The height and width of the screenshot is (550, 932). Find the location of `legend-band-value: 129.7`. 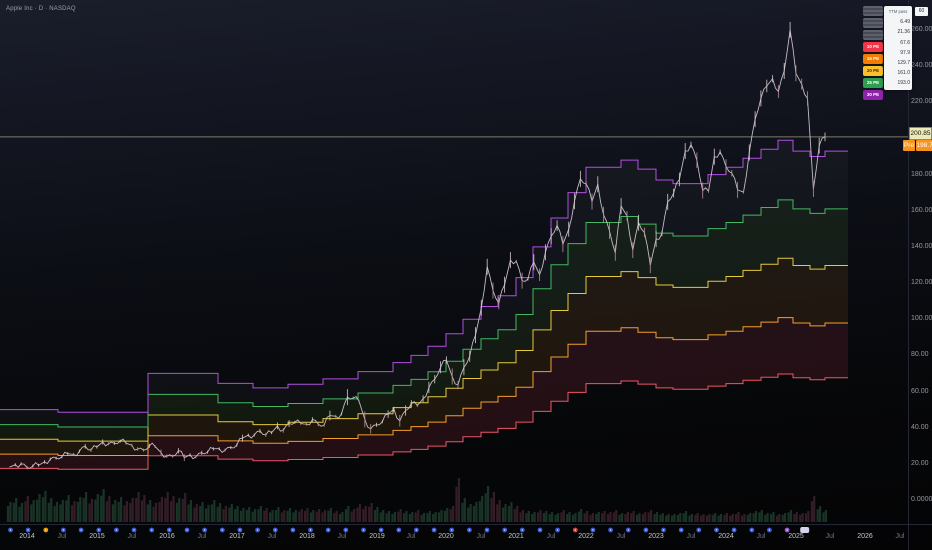

legend-band-value: 129.7 is located at coordinates (903, 62).